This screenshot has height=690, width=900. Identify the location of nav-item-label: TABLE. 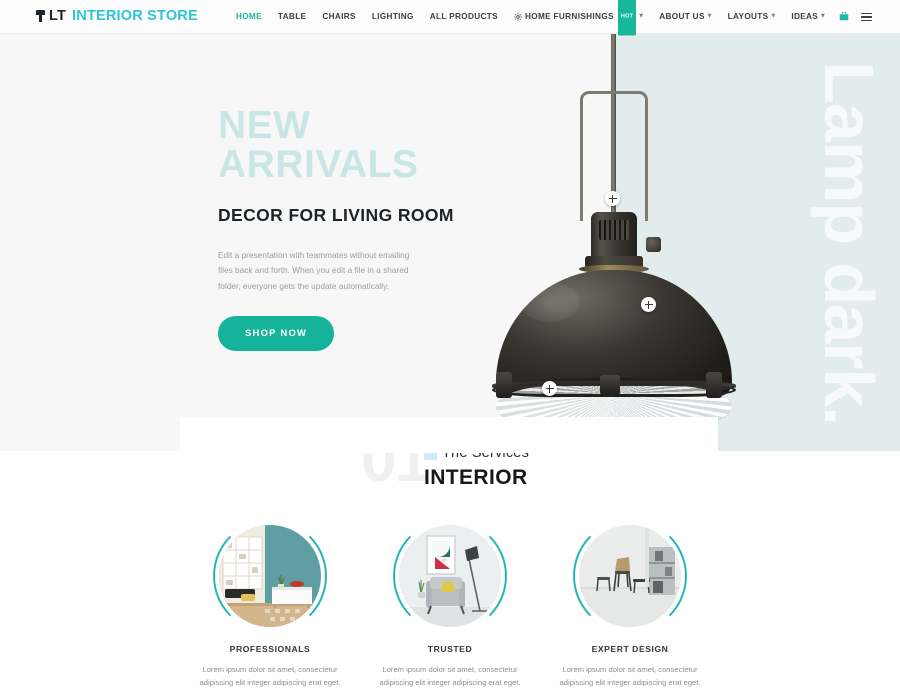
(292, 16).